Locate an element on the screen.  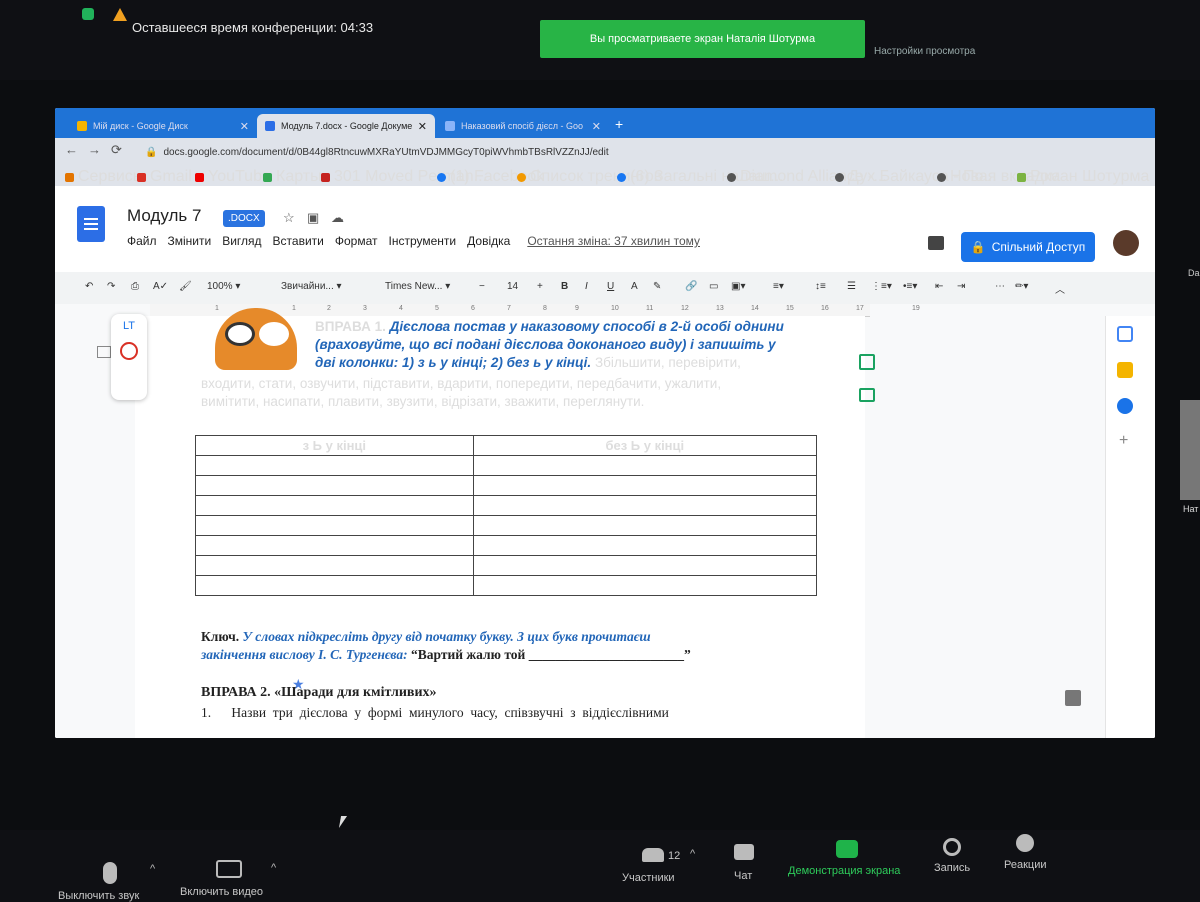
numbered-list-icon: ⋮≡▾ is located at coordinates (881, 286).